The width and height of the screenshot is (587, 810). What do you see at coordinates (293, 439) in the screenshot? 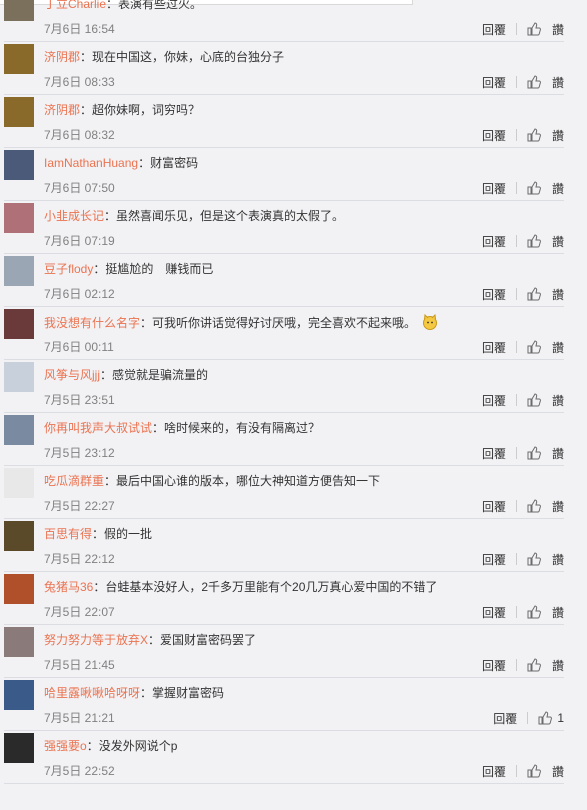
I see `comment-item: 你再叫我声大叔试试：啥时候来的，有没有隔离过？ 7月5日 23:12 回覆 讚` at bounding box center [293, 439].